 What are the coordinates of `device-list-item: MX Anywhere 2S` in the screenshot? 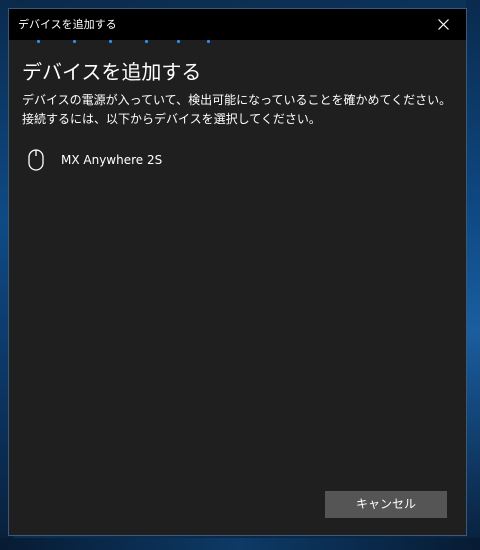 It's located at (237, 160).